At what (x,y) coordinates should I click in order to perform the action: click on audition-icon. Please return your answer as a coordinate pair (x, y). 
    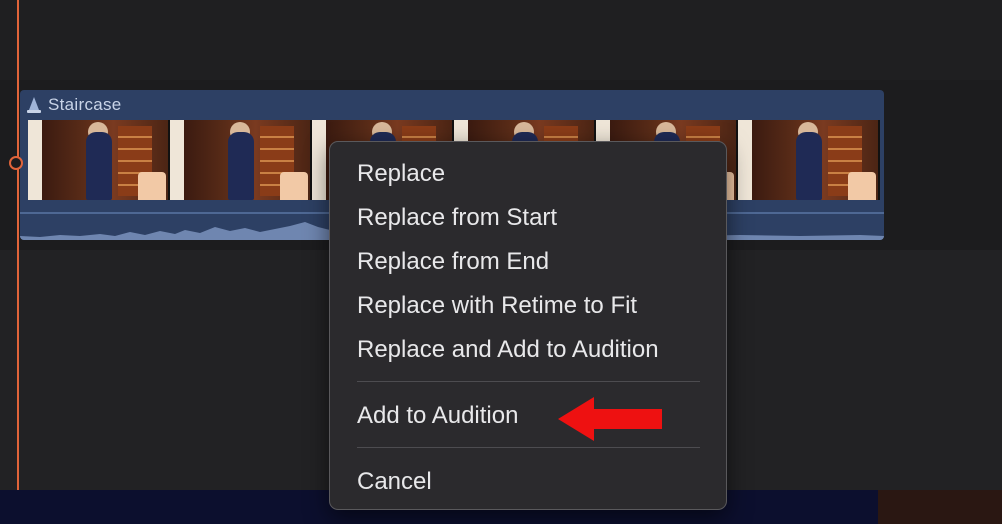
    Looking at the image, I should click on (34, 105).